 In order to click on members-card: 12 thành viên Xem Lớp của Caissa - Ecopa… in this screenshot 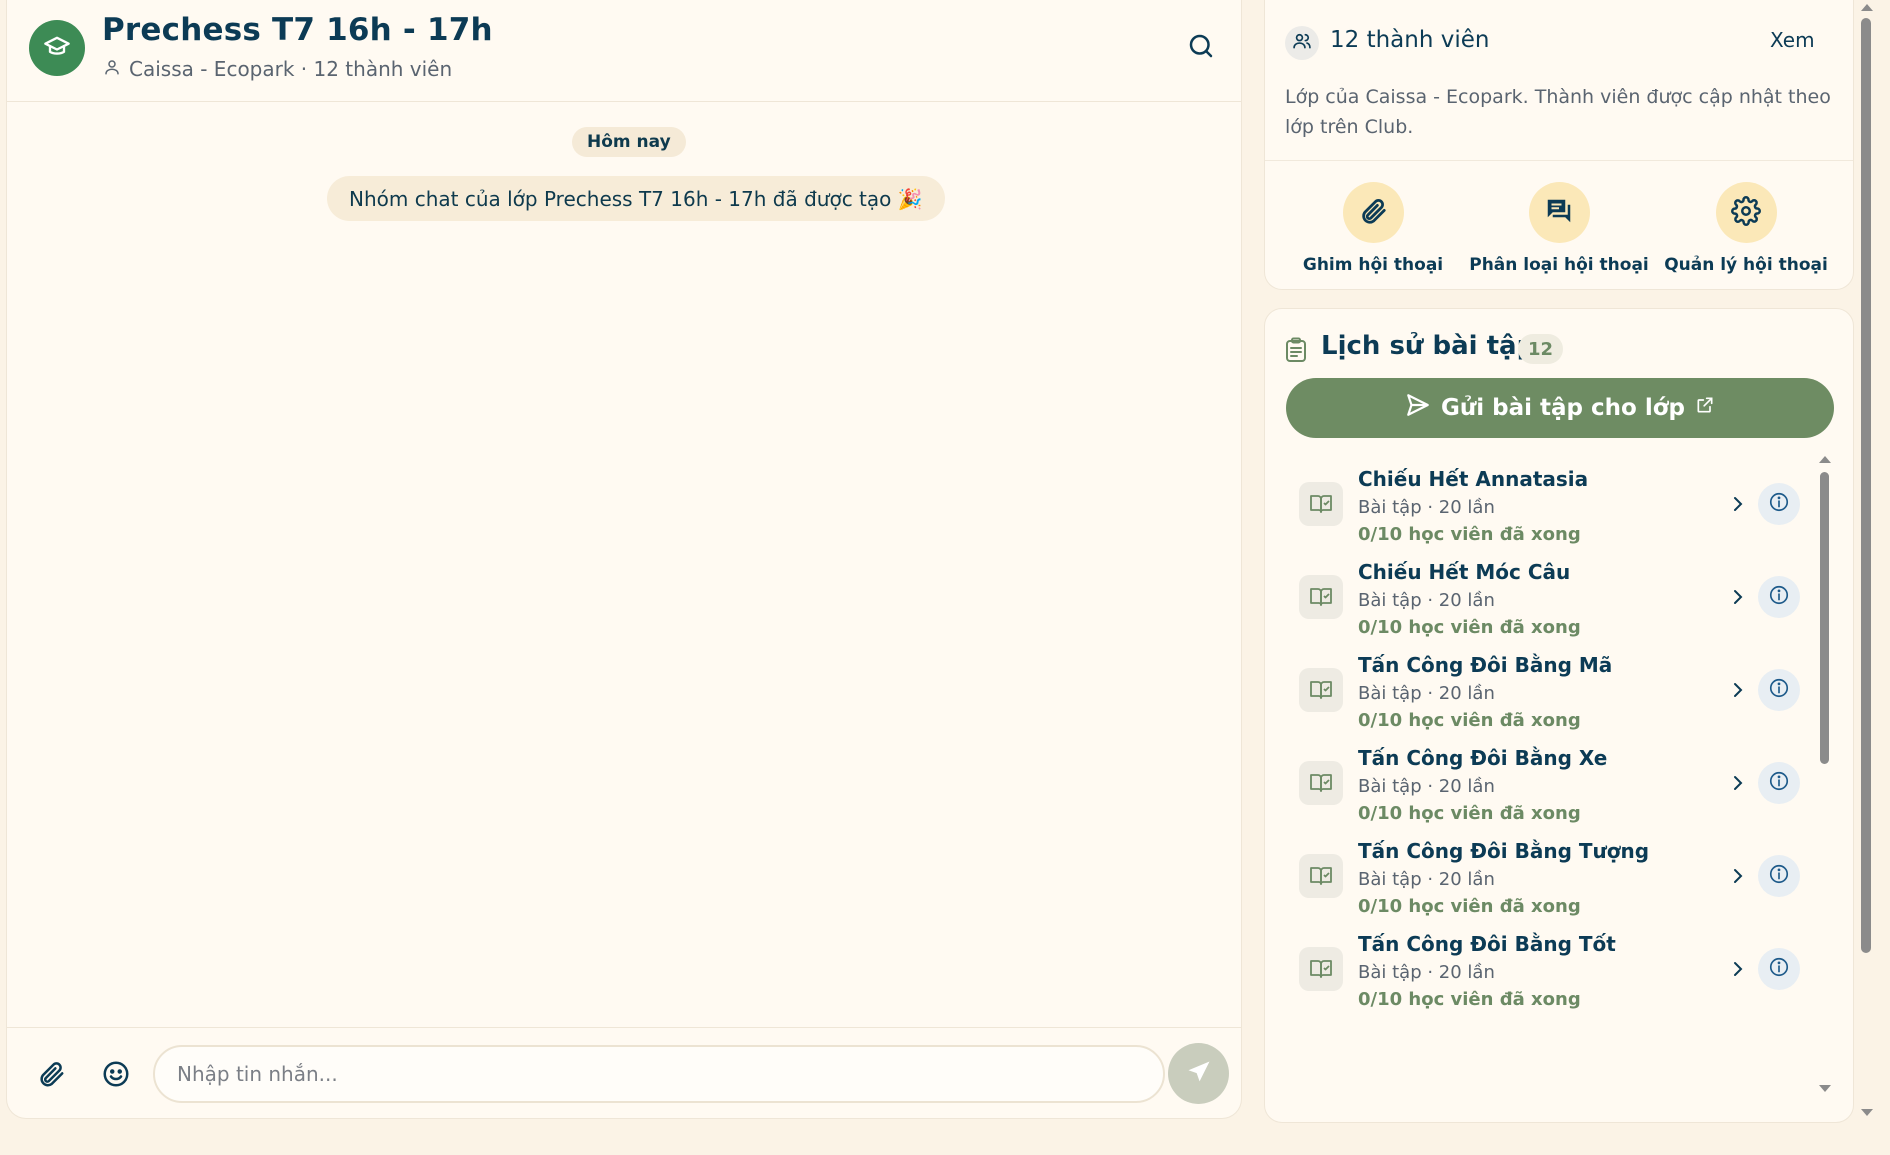, I will do `click(1559, 145)`.